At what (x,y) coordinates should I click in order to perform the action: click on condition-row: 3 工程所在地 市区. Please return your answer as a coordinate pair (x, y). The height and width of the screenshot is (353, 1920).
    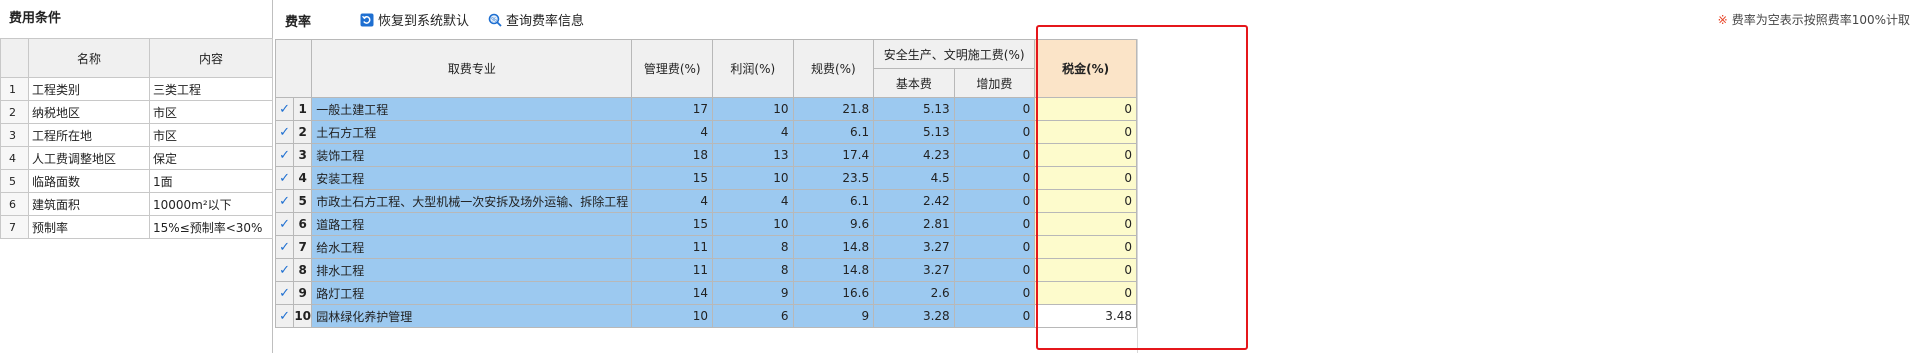
    Looking at the image, I should click on (136, 135).